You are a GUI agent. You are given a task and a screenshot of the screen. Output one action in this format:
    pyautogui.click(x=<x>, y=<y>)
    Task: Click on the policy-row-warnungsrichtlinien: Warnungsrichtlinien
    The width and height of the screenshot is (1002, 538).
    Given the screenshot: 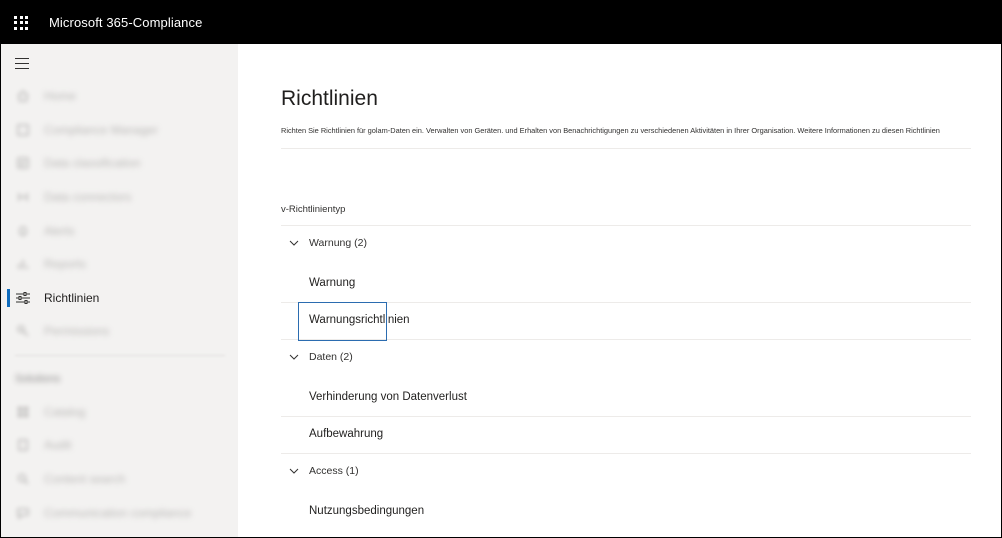 What is the action you would take?
    pyautogui.click(x=626, y=320)
    